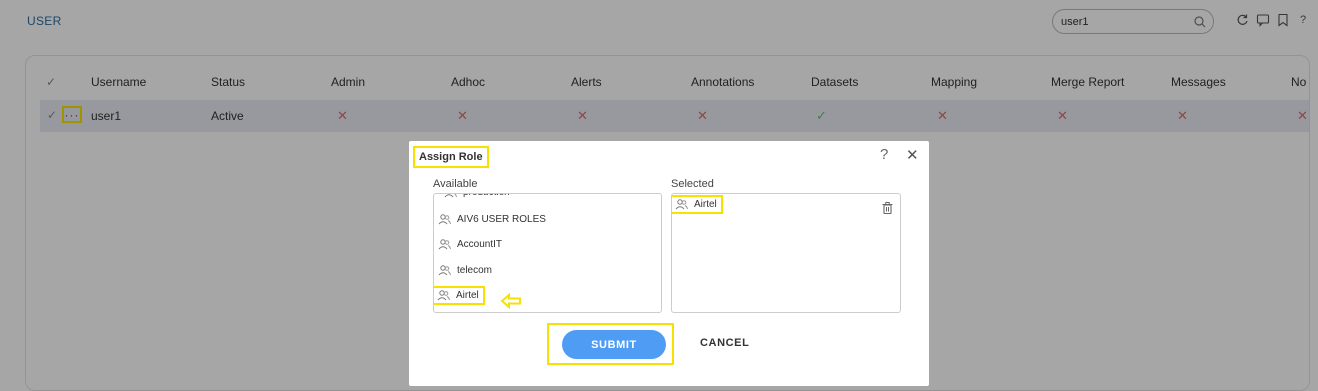 The width and height of the screenshot is (1318, 391). Describe the element at coordinates (884, 154) in the screenshot. I see `help-icon: ?` at that location.